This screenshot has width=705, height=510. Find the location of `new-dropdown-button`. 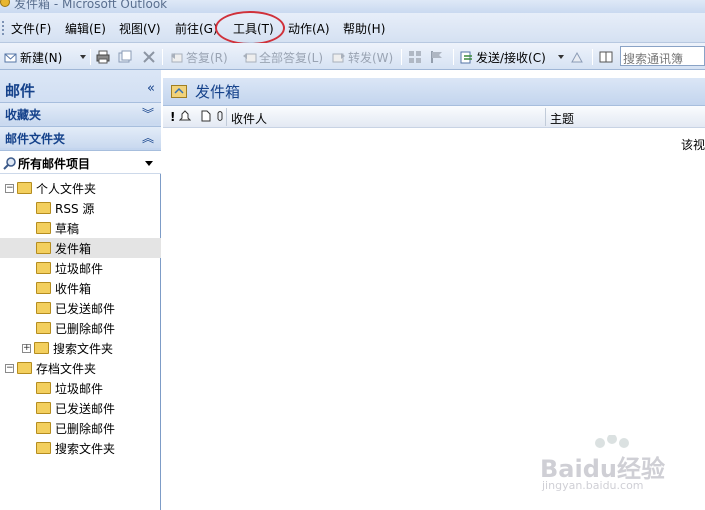

new-dropdown-button is located at coordinates (81, 57).